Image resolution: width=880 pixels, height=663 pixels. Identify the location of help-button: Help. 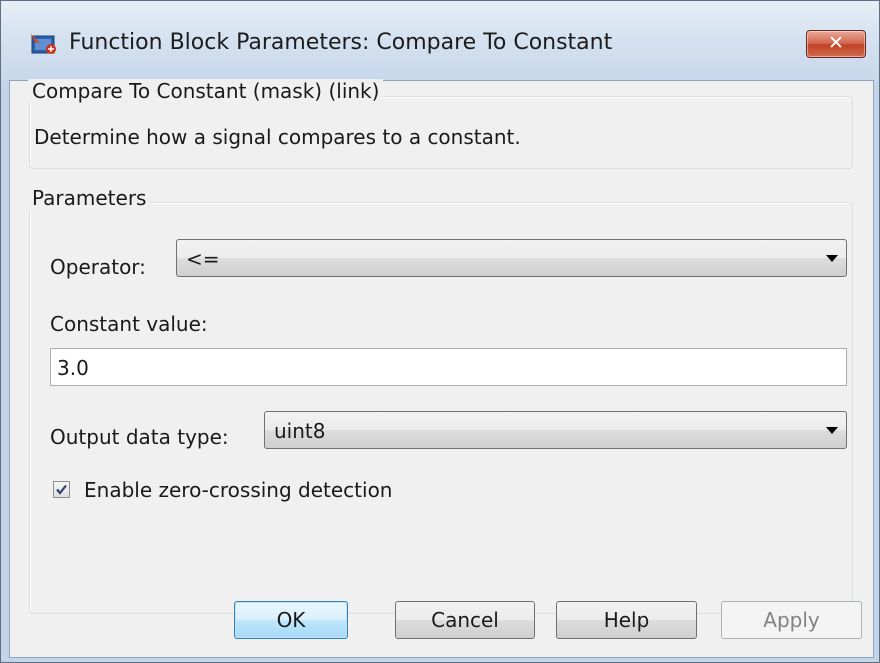
(626, 620).